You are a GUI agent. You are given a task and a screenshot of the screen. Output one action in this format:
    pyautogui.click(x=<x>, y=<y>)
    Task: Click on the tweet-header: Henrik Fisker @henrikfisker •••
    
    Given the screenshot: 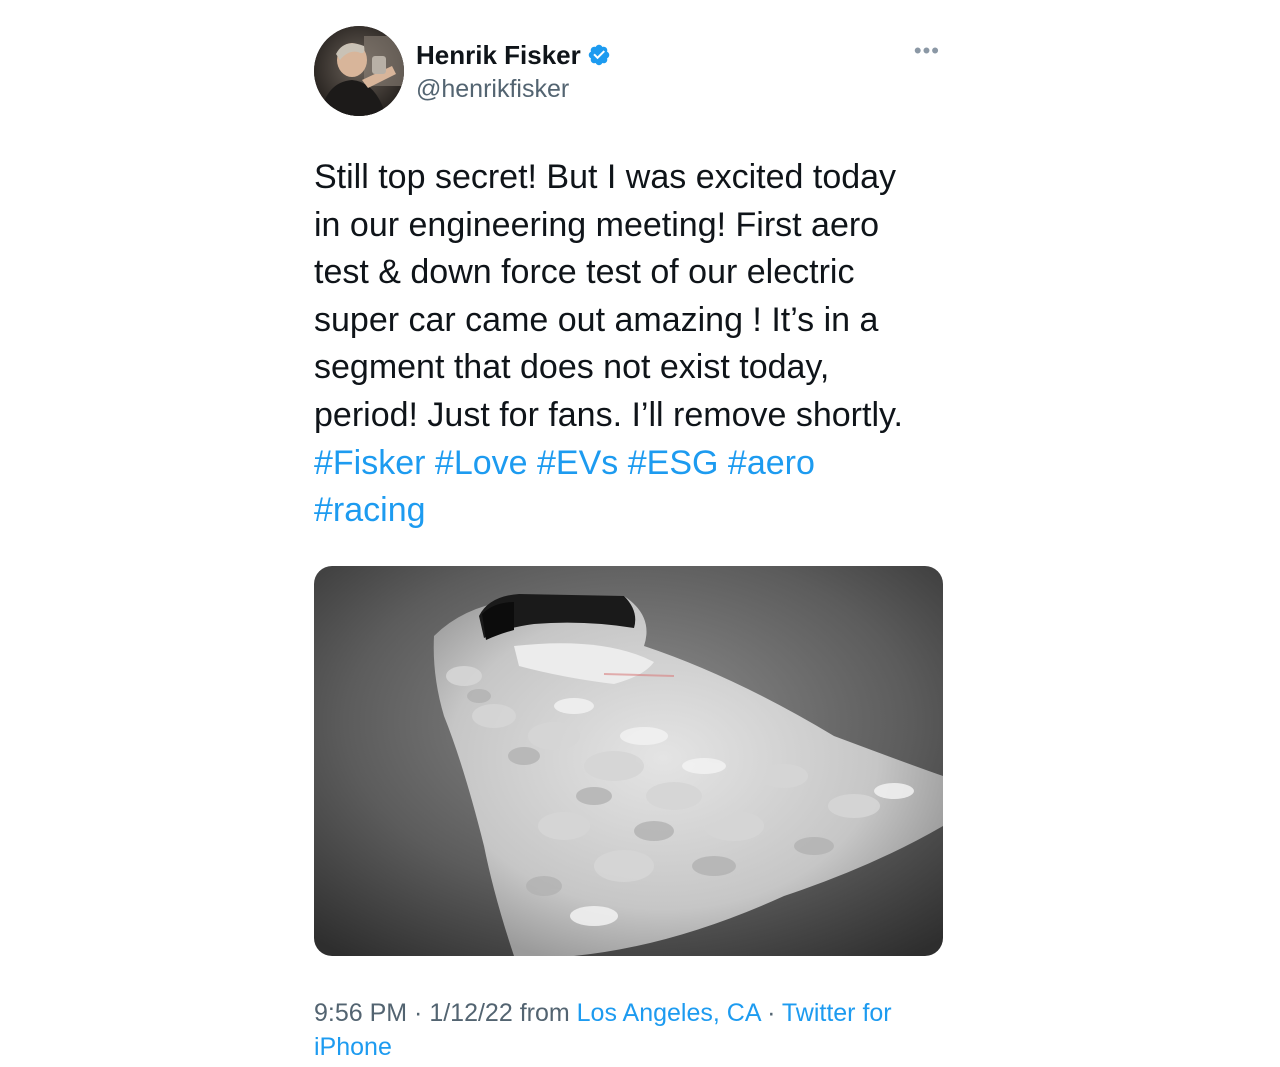 What is the action you would take?
    pyautogui.click(x=634, y=71)
    